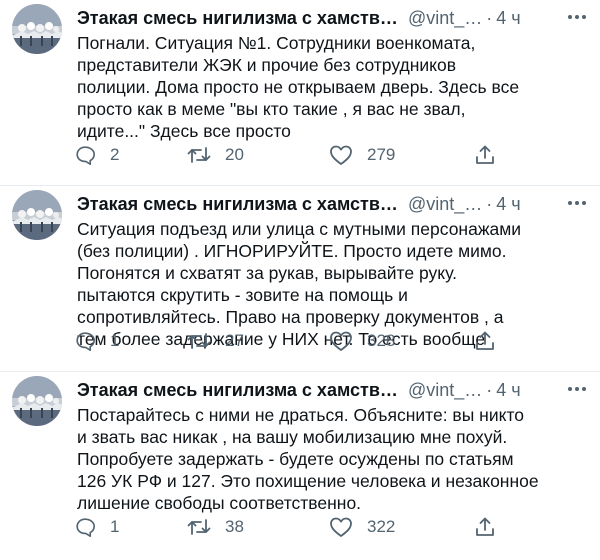 The height and width of the screenshot is (560, 600). What do you see at coordinates (299, 527) in the screenshot?
I see `tweet-actions: 1 38 322` at bounding box center [299, 527].